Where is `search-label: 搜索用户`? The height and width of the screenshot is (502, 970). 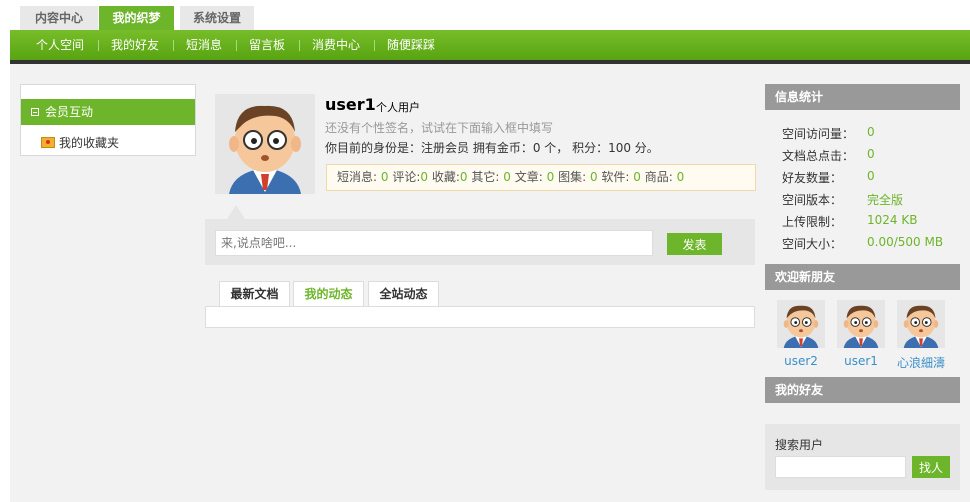
search-label: 搜索用户 is located at coordinates (799, 445).